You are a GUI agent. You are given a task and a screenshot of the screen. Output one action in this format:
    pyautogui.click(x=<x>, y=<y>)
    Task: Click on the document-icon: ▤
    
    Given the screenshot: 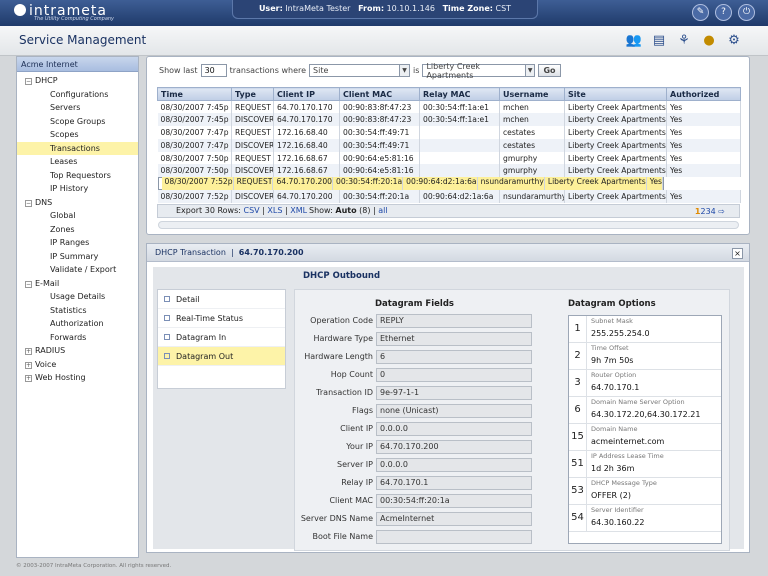 What is the action you would take?
    pyautogui.click(x=659, y=41)
    